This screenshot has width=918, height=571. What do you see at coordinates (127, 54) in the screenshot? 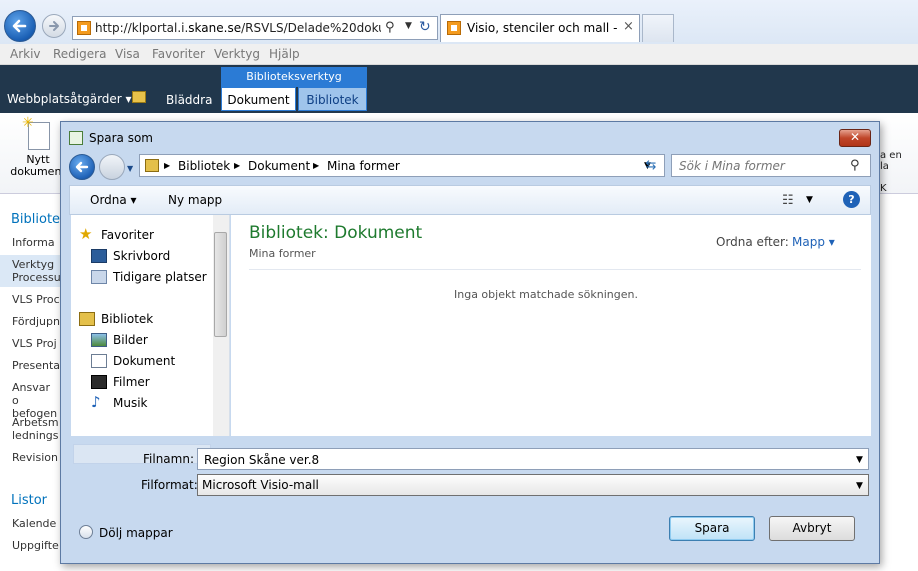
I see `menu-visa: Visa` at bounding box center [127, 54].